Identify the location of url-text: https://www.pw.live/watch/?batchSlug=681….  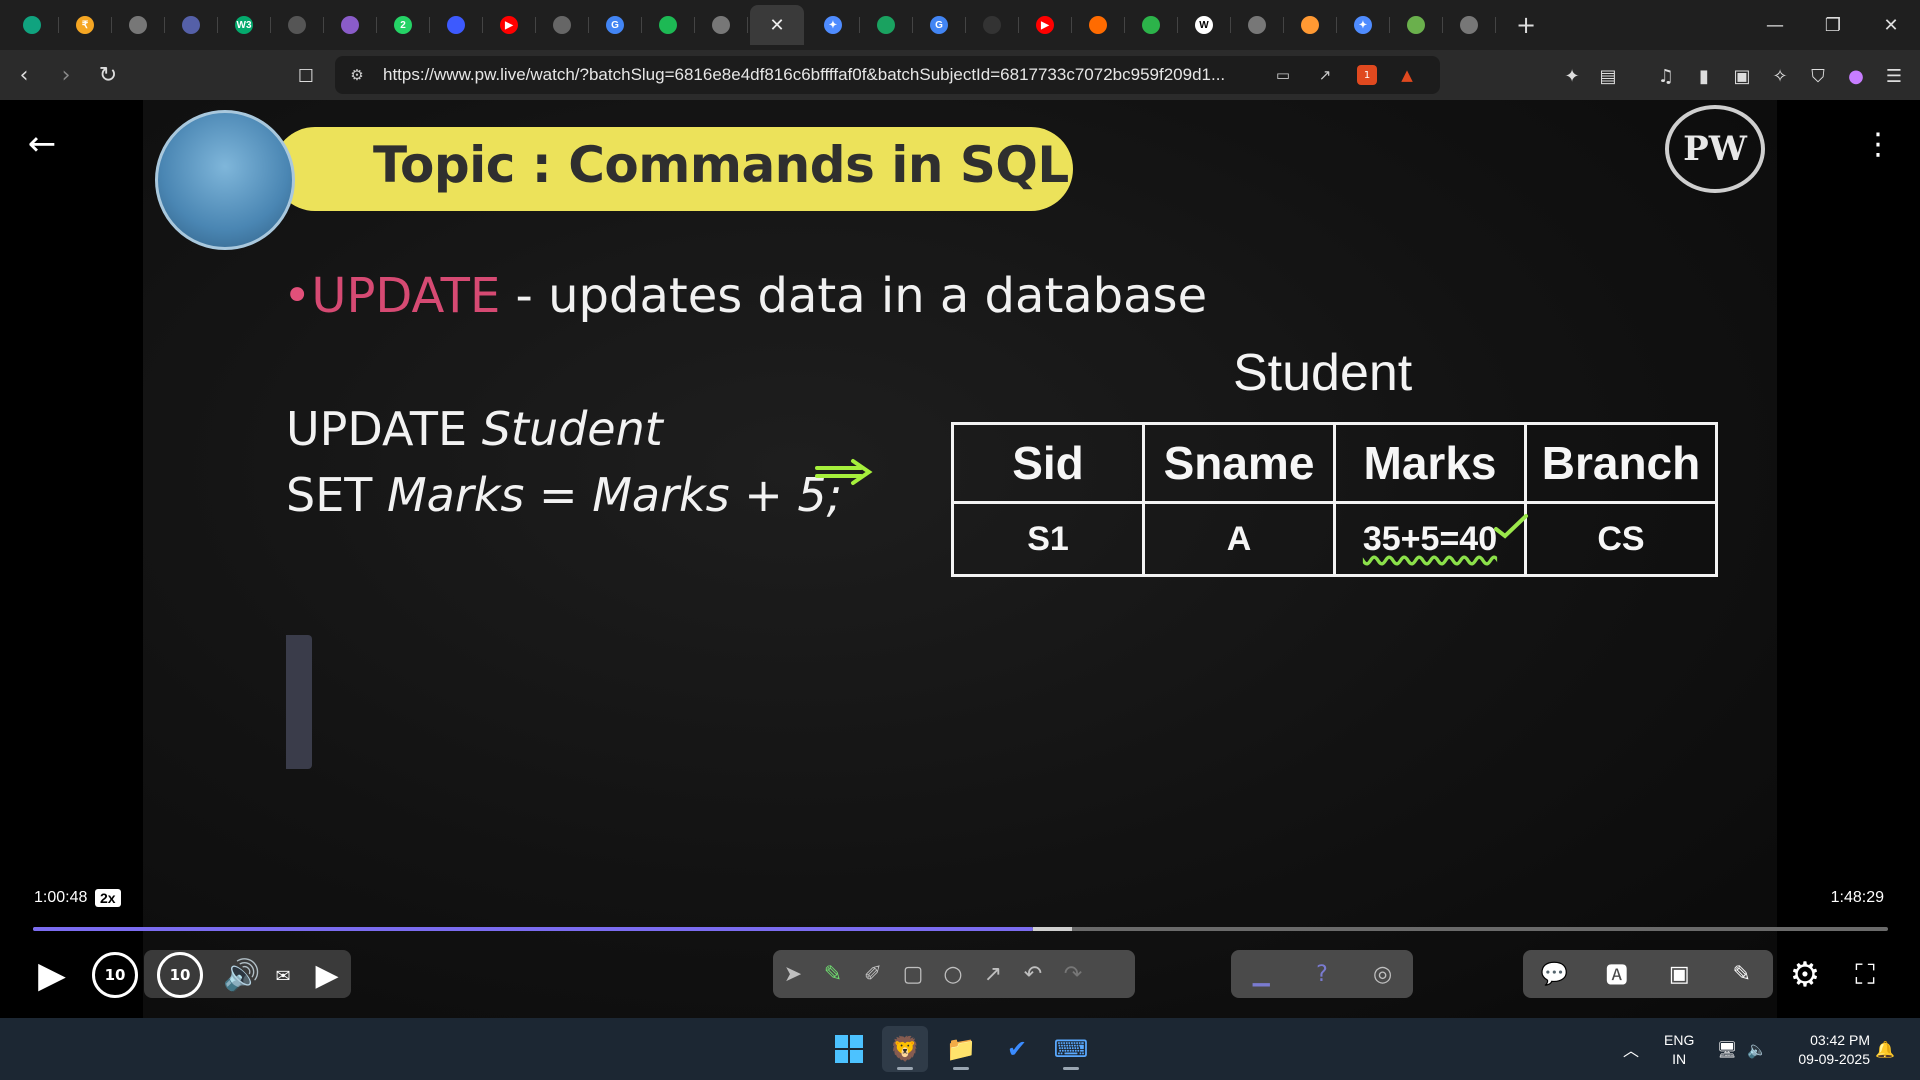
(848, 75).